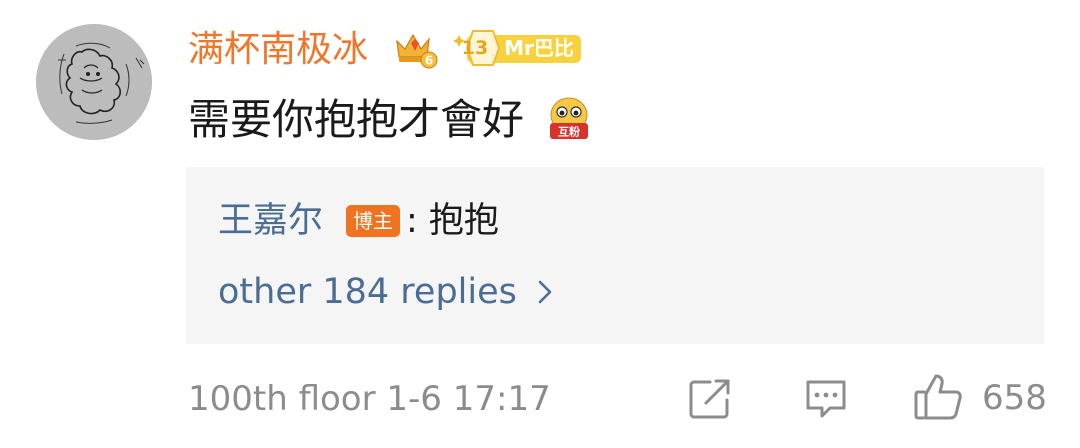 The image size is (1080, 448). I want to click on comment-button, so click(826, 399).